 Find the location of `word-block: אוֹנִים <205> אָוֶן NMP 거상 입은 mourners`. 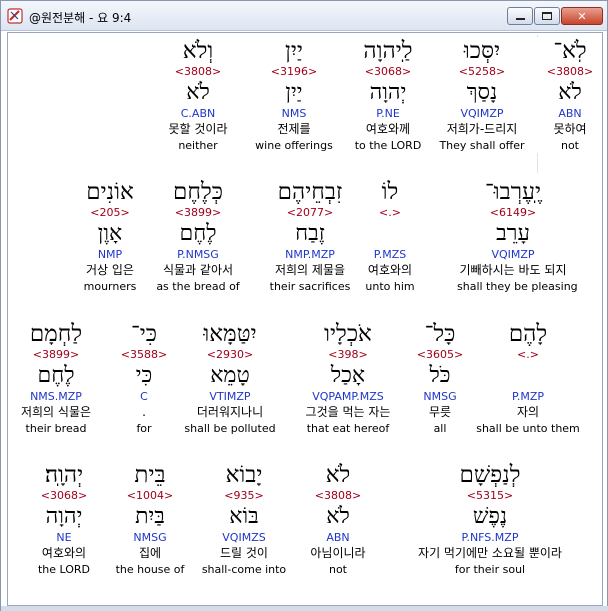

word-block: אוֹנִים <205> אָוֶן NMP 거상 입은 mourners is located at coordinates (110, 236).